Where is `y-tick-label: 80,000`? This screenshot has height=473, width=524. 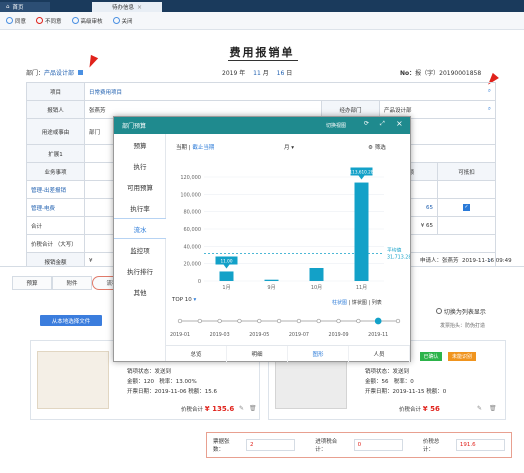 y-tick-label: 80,000 is located at coordinates (193, 213).